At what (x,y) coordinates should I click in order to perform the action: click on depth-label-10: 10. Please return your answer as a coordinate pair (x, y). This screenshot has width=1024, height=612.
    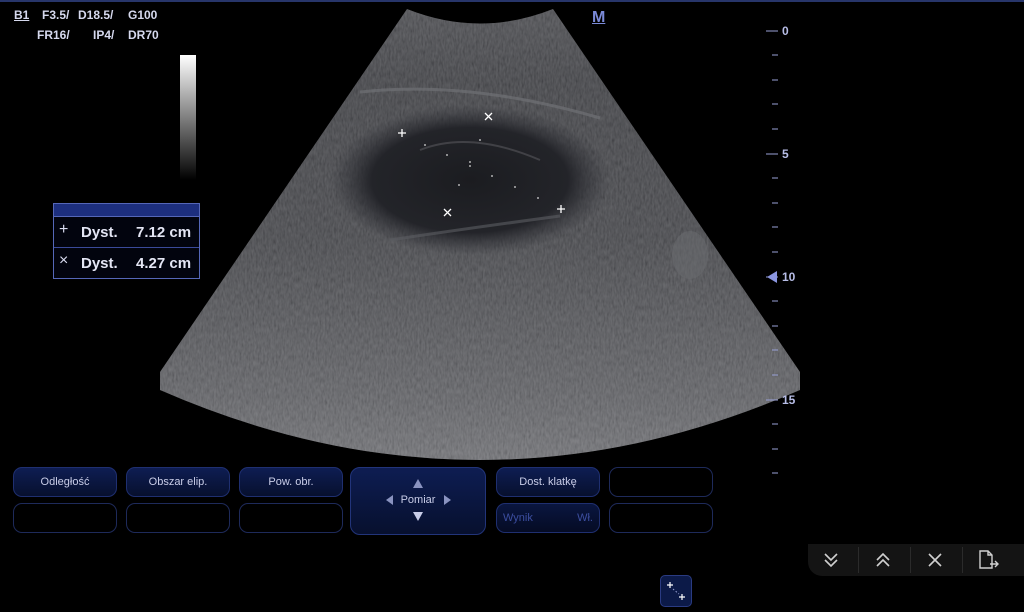
    Looking at the image, I should click on (789, 277).